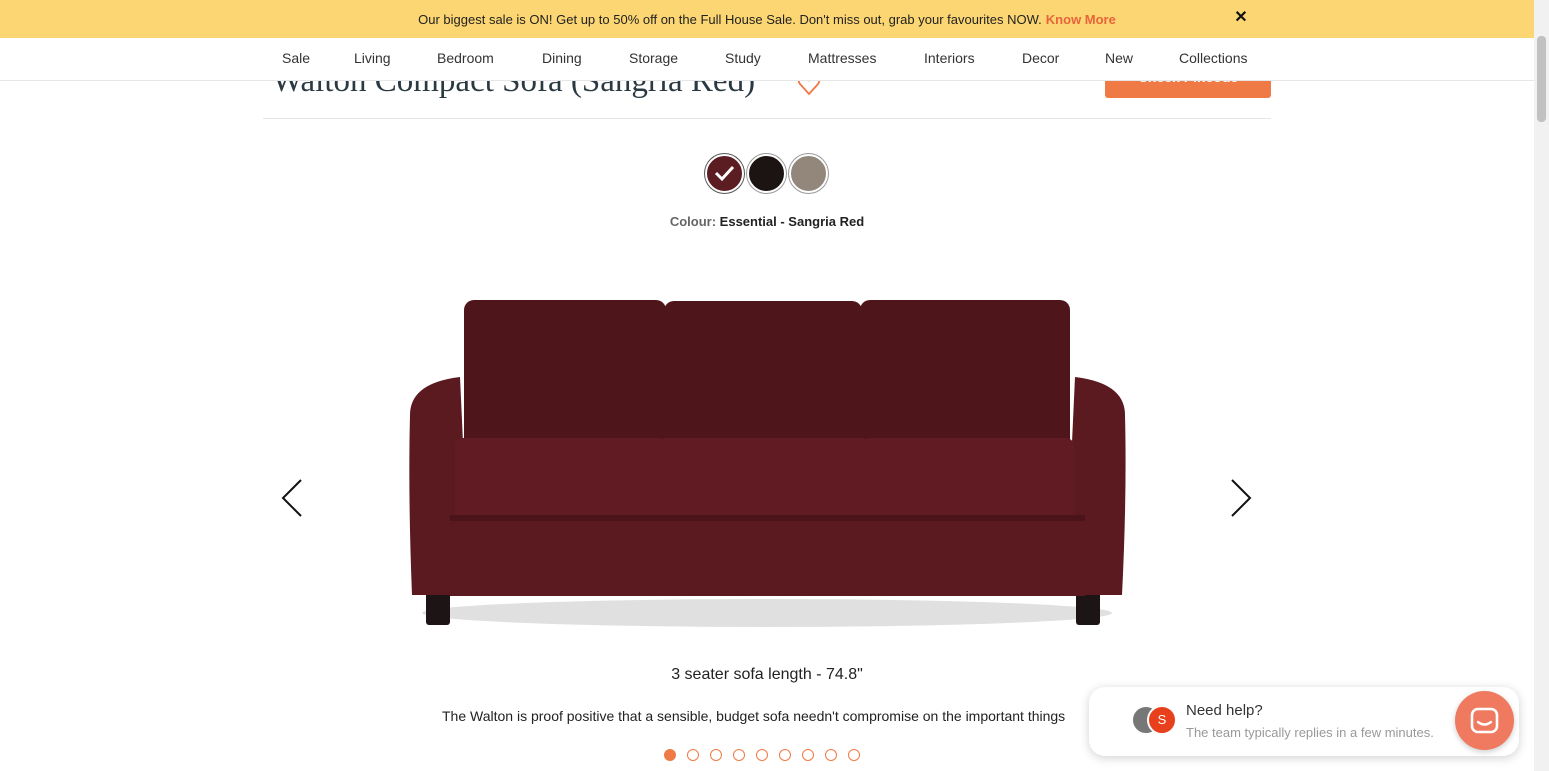 This screenshot has height=771, width=1549. Describe the element at coordinates (514, 90) in the screenshot. I see `product-title: Walton Compact Sofa (Sangria Red)` at that location.